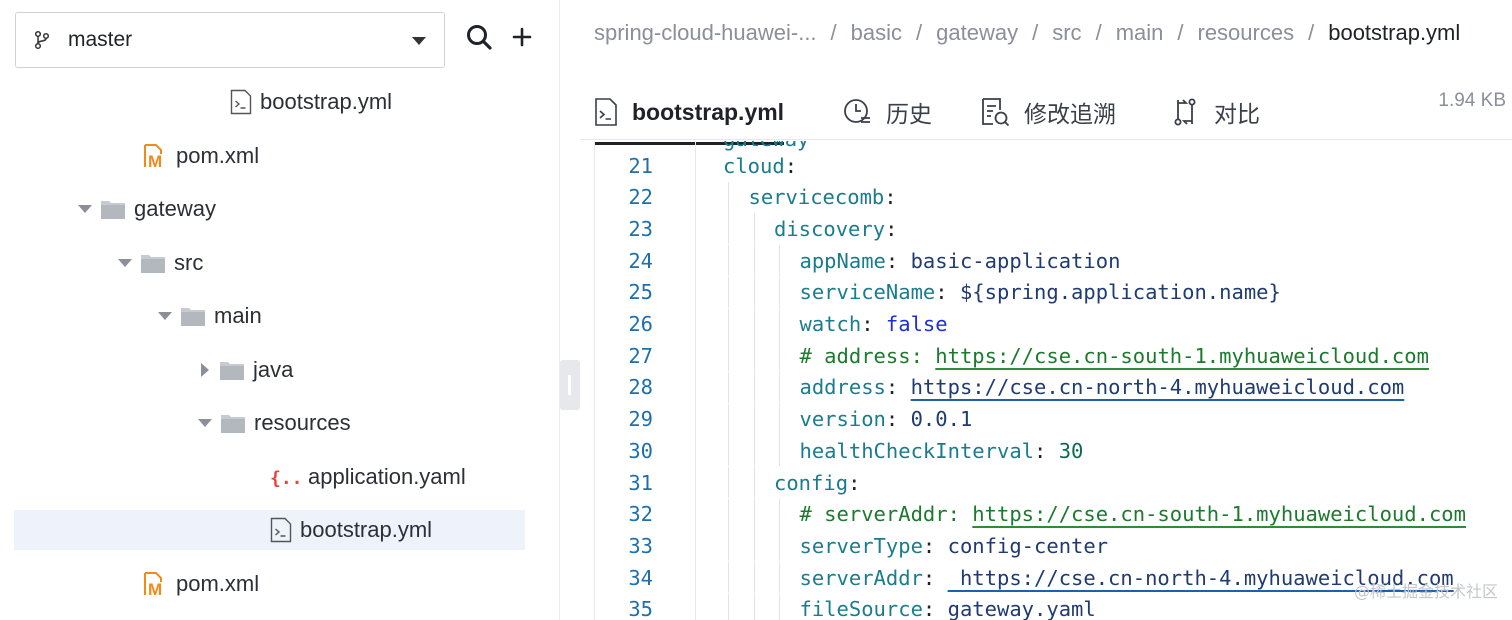 This screenshot has height=620, width=1512. I want to click on branch-selector: master, so click(230, 40).